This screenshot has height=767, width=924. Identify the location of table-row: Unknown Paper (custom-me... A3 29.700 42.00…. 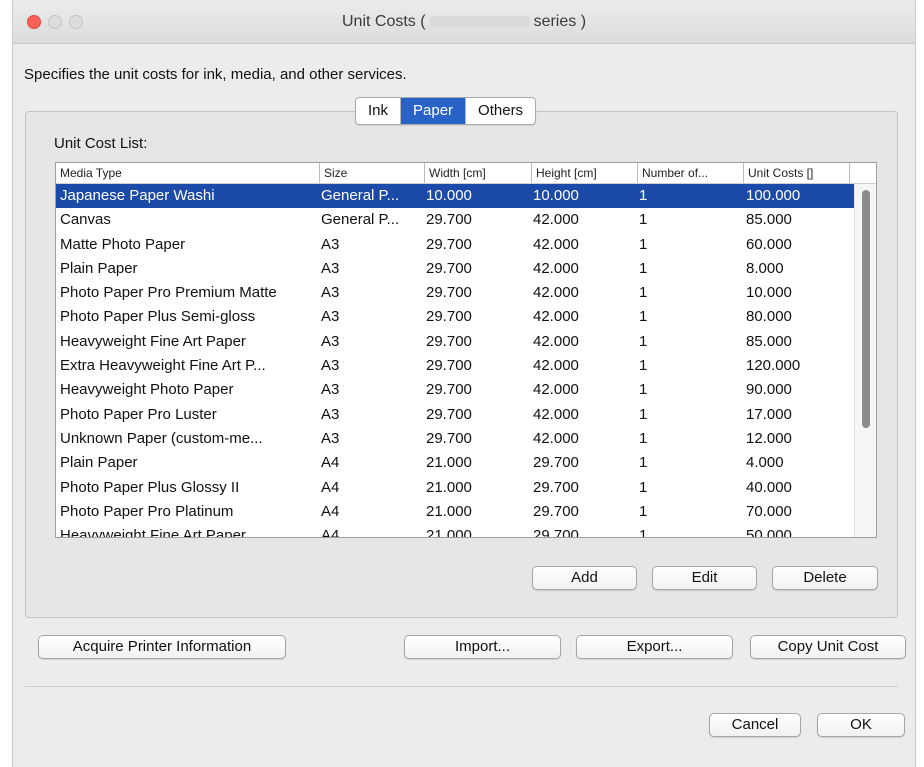
(455, 439).